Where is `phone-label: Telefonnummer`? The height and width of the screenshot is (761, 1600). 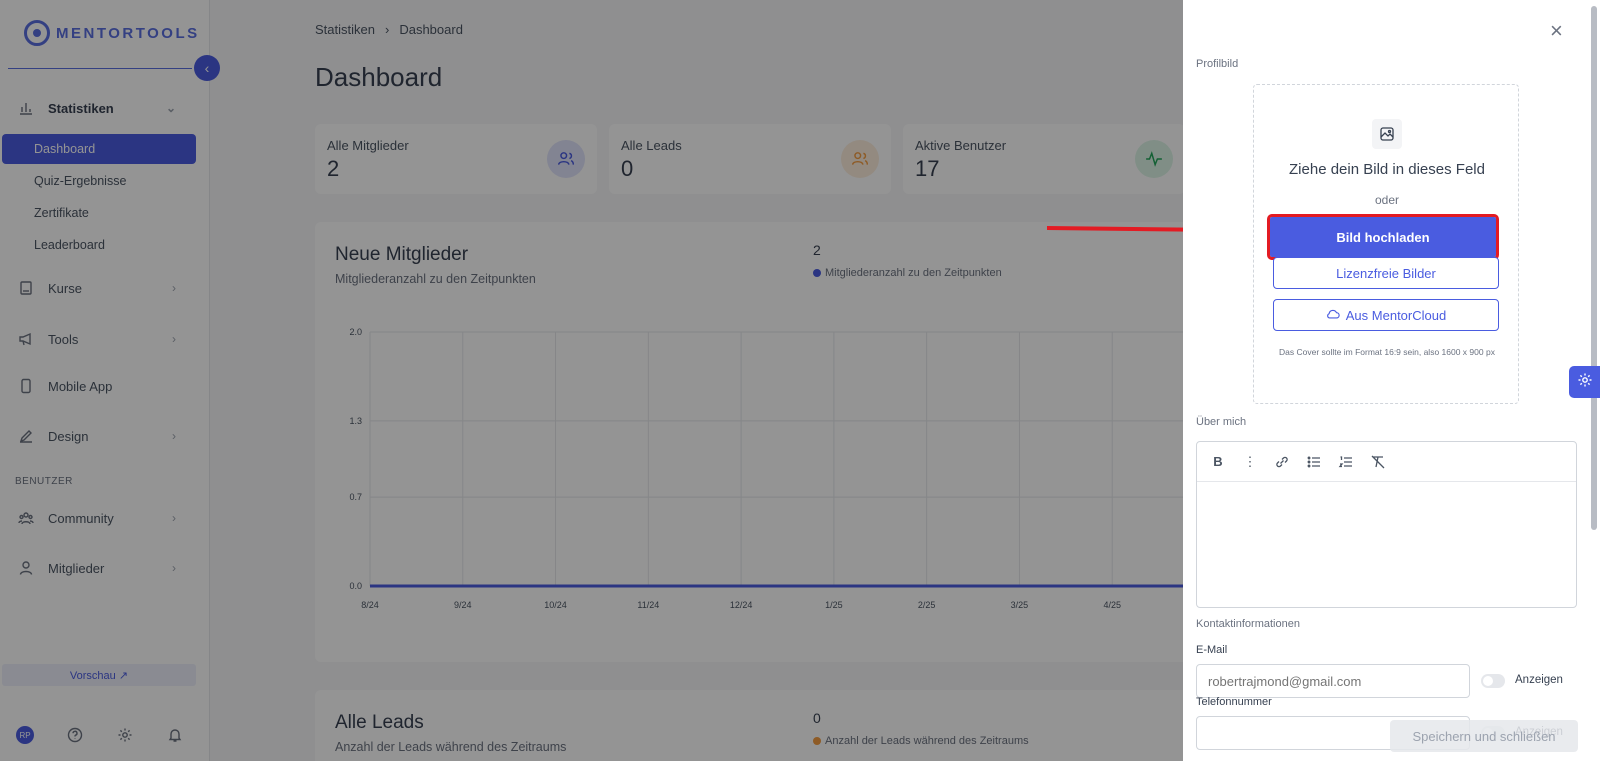
phone-label: Telefonnummer is located at coordinates (1234, 702).